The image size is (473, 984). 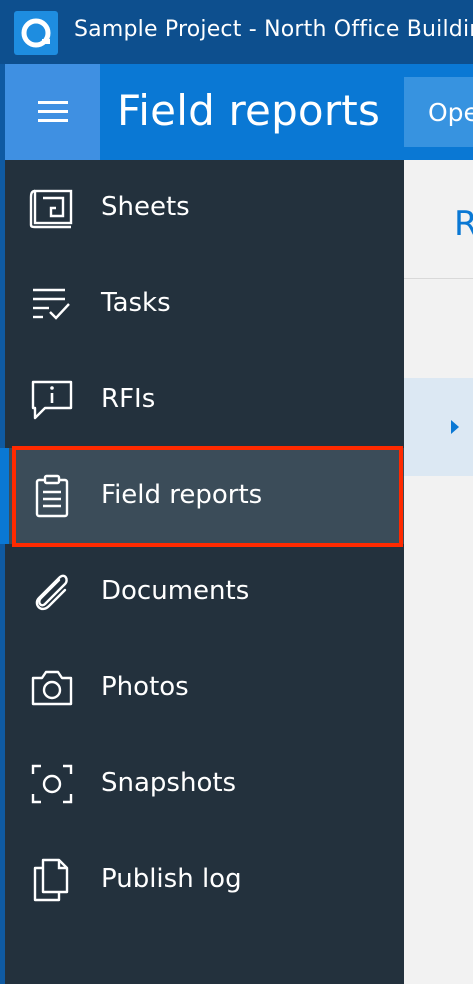 I want to click on sidebar-item-label: Sheets, so click(x=145, y=207).